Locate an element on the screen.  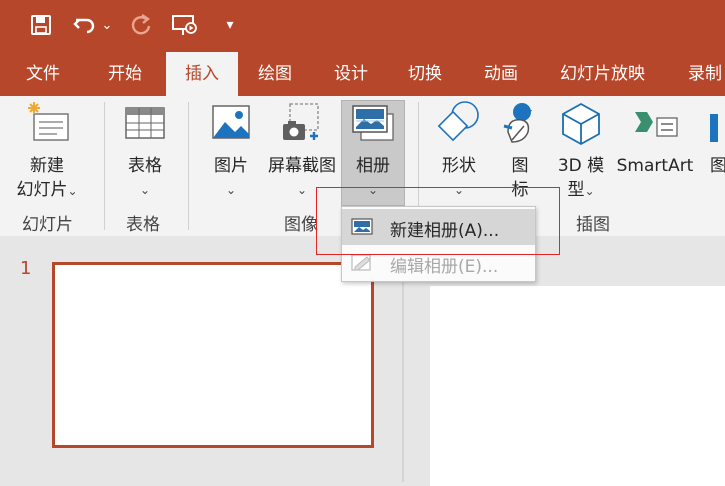
redo-icon is located at coordinates (141, 25).